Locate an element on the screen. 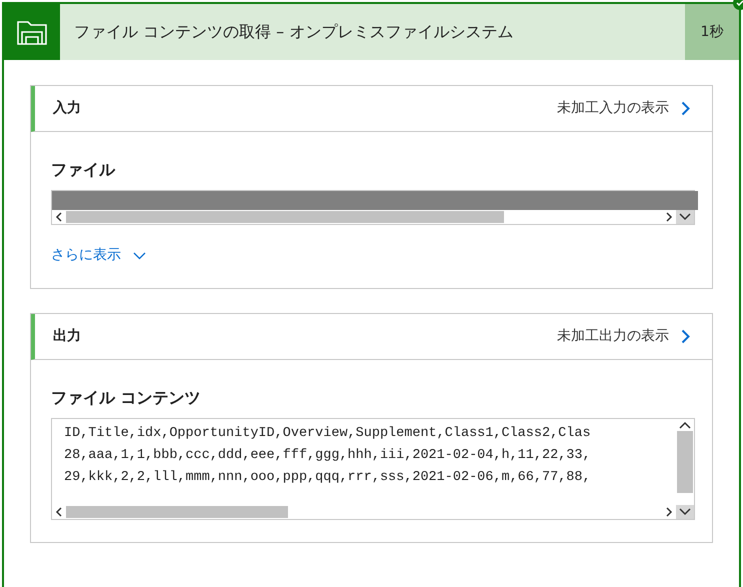 Image resolution: width=743 pixels, height=587 pixels. show-more-link: さらに表示 is located at coordinates (98, 255).